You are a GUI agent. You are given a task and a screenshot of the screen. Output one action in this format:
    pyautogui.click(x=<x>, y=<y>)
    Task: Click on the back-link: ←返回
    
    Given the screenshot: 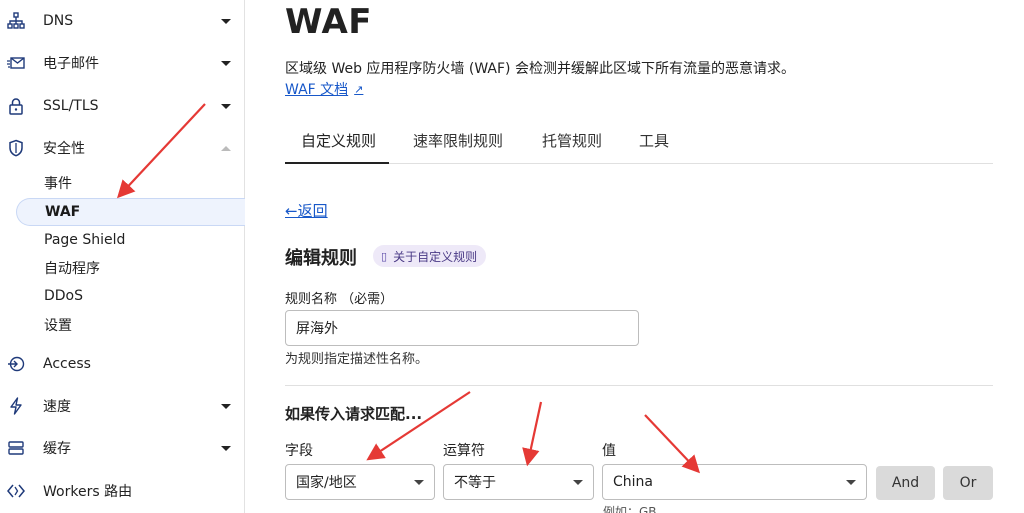 What is the action you would take?
    pyautogui.click(x=306, y=210)
    